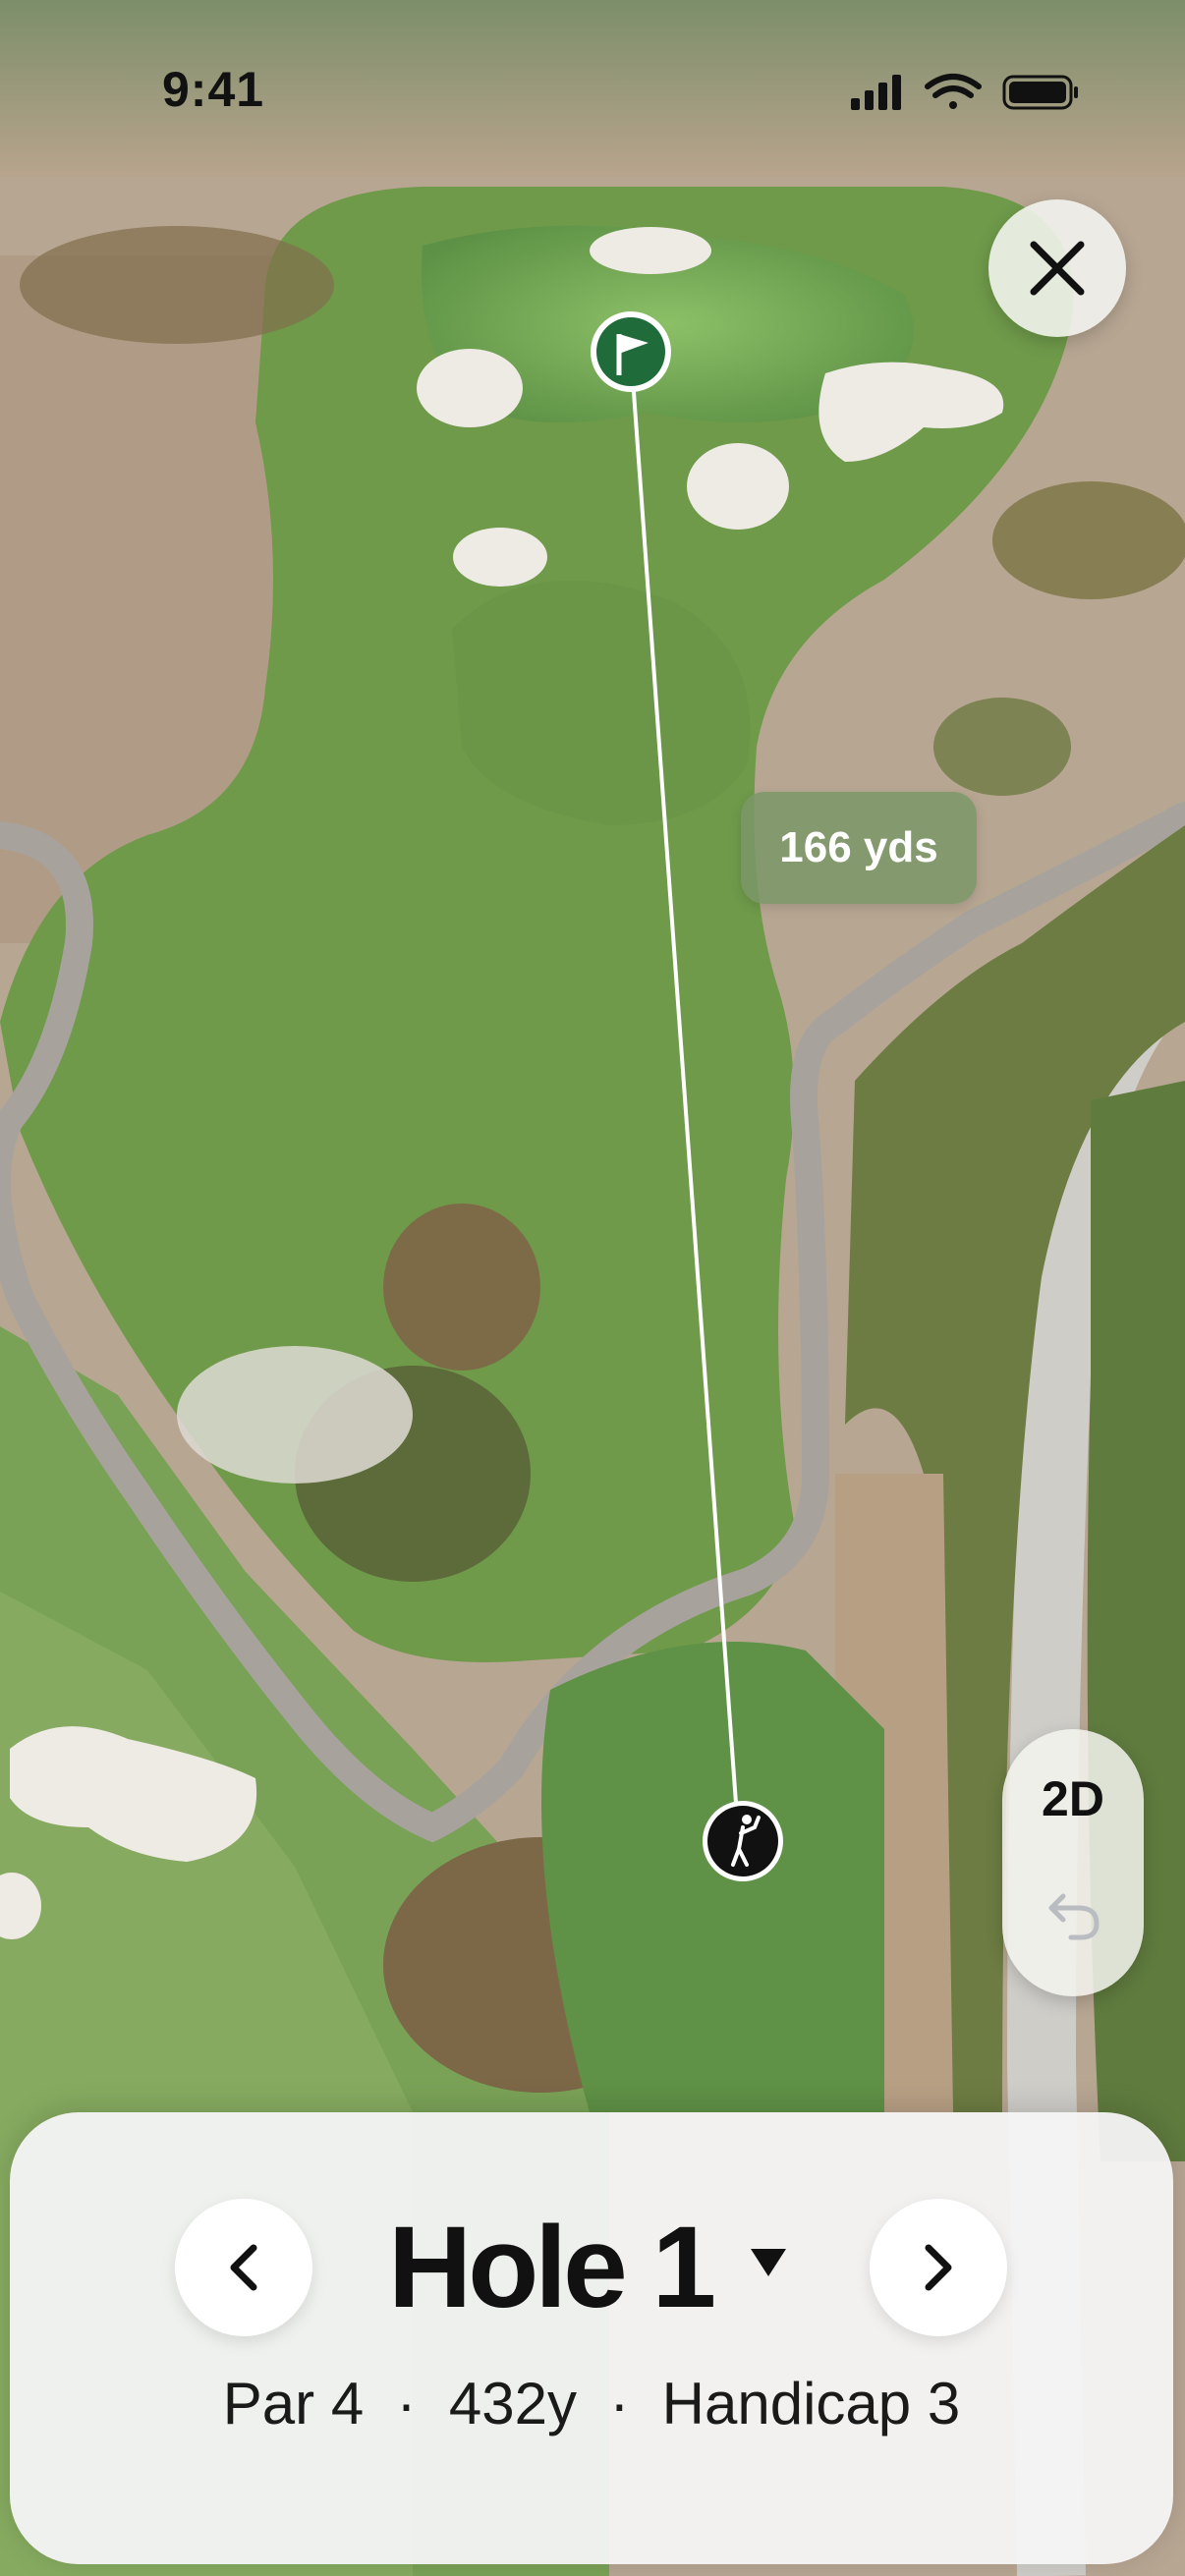  What do you see at coordinates (1073, 1914) in the screenshot?
I see `undo-icon` at bounding box center [1073, 1914].